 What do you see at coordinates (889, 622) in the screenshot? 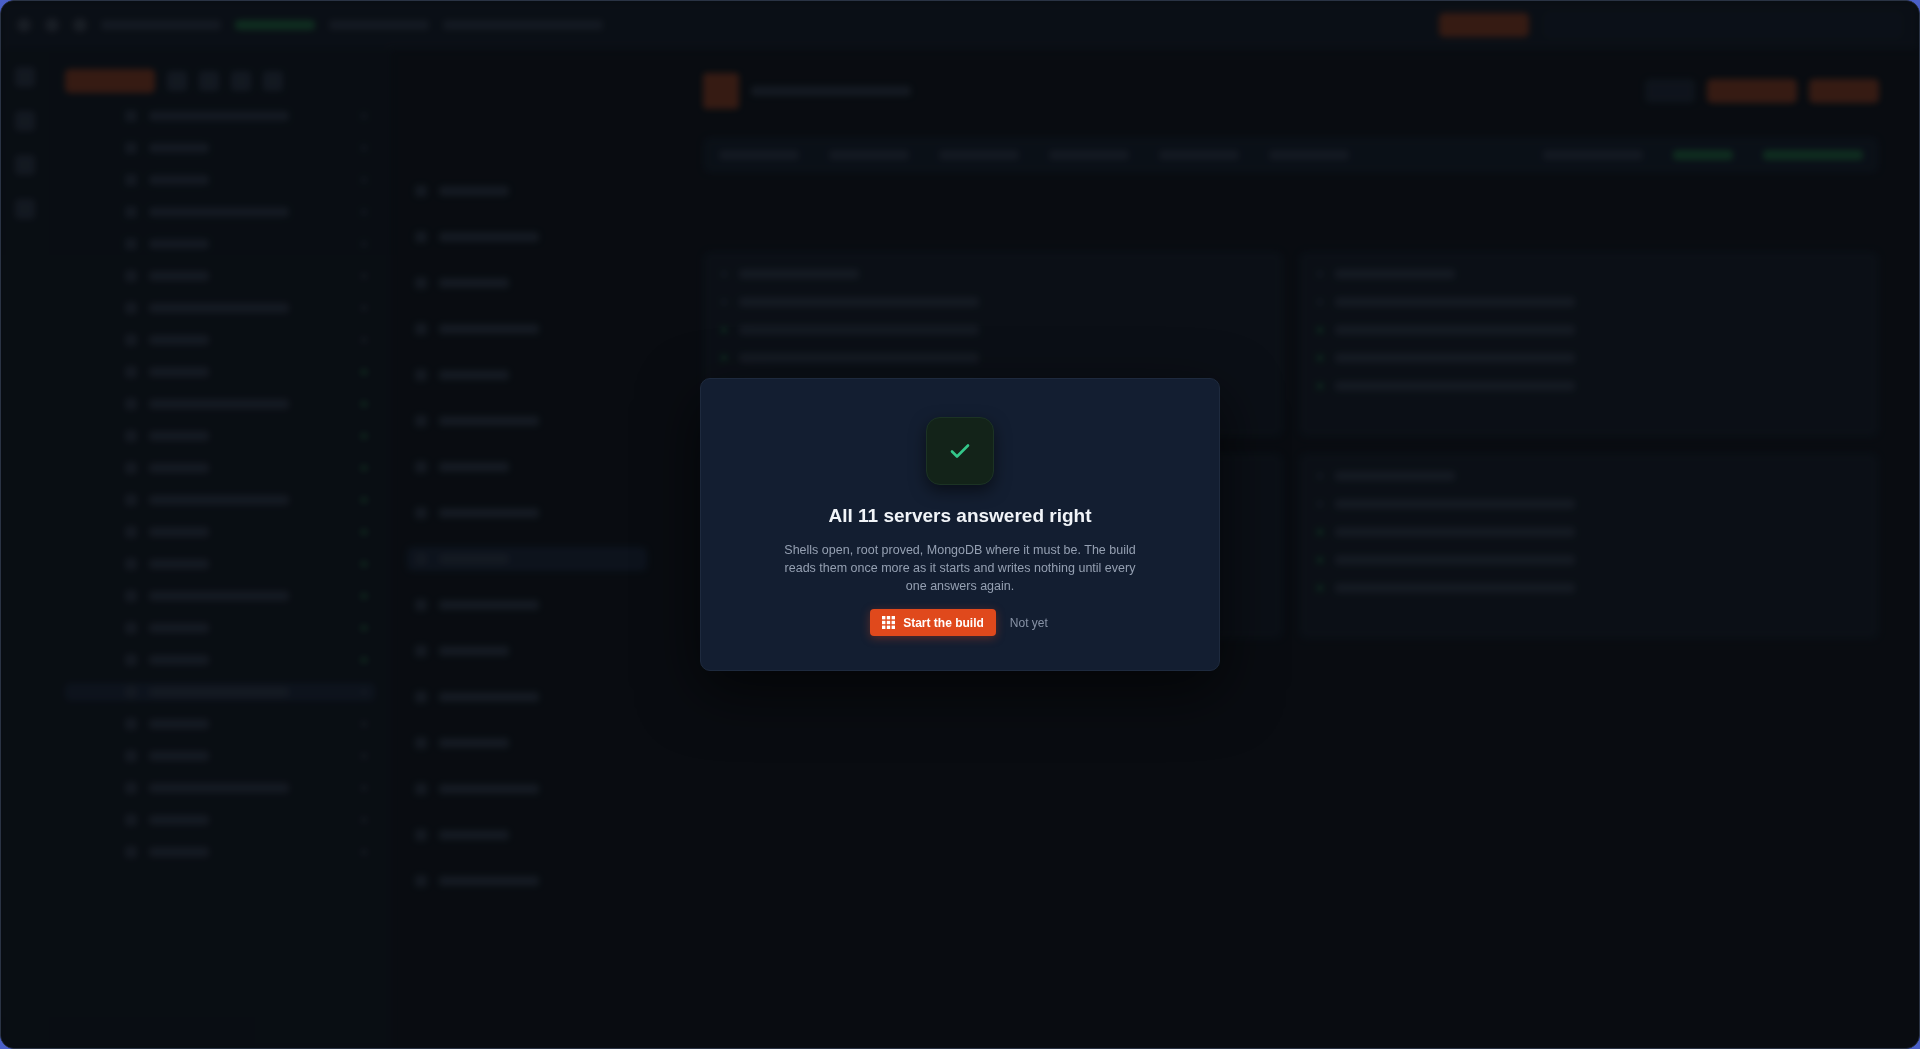
I see `grid-icon` at bounding box center [889, 622].